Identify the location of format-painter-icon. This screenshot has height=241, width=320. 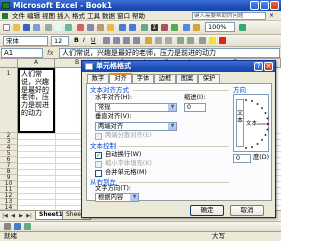
(110, 27).